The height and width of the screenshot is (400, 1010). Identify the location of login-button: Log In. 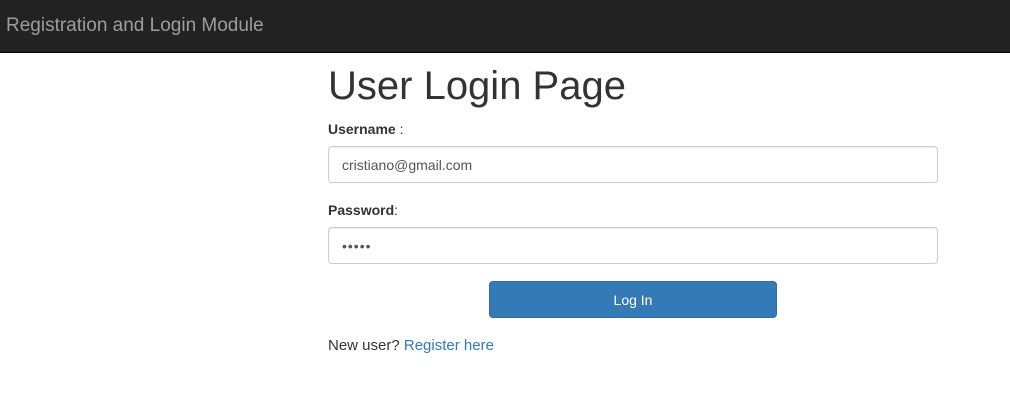
(633, 299).